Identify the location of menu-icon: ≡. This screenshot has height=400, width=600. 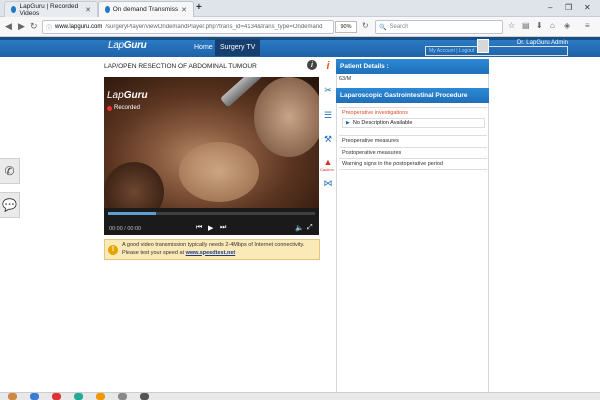
(587, 25).